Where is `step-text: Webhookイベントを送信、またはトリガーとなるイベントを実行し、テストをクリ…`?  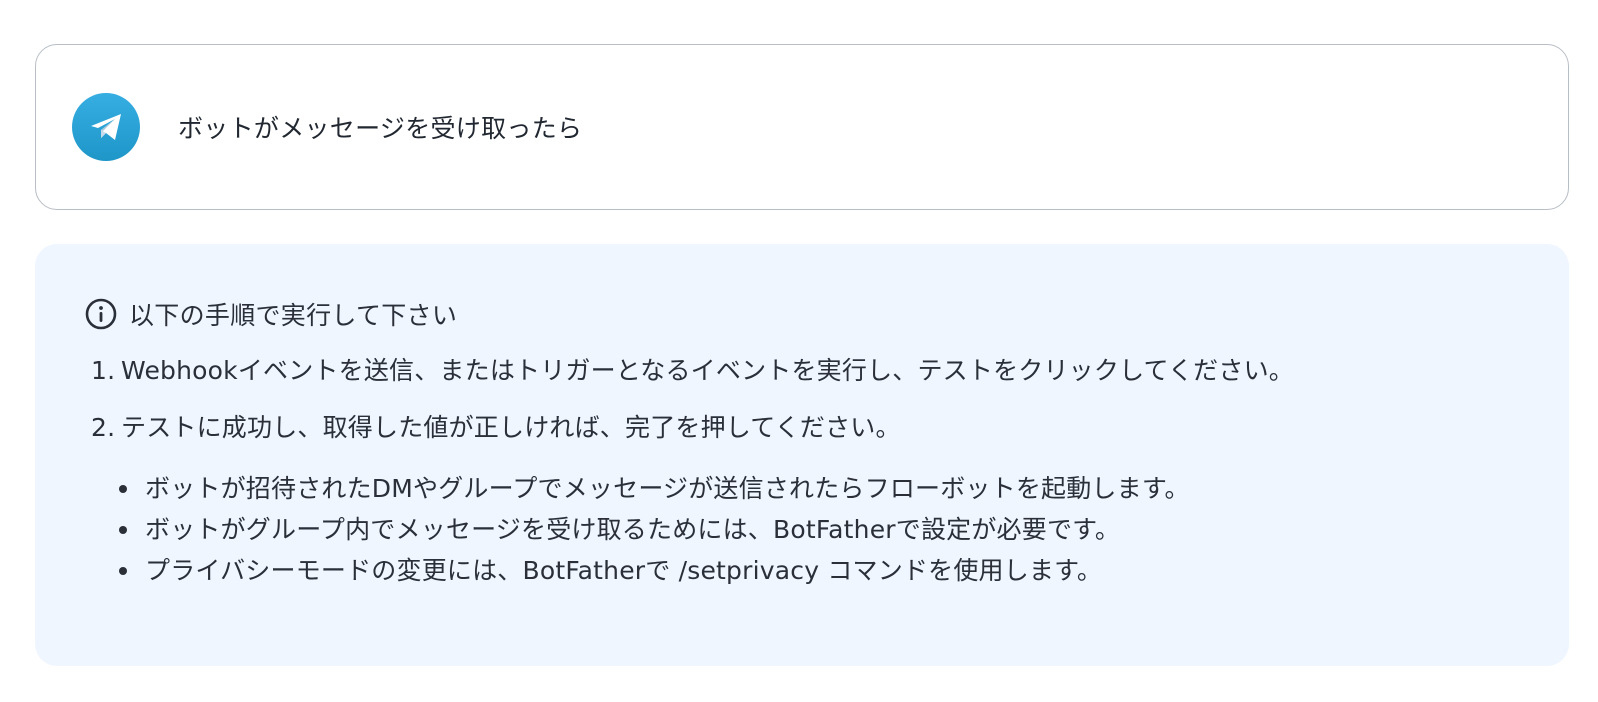 step-text: Webhookイベントを送信、またはトリガーとなるイベントを実行し、テストをクリ… is located at coordinates (707, 370).